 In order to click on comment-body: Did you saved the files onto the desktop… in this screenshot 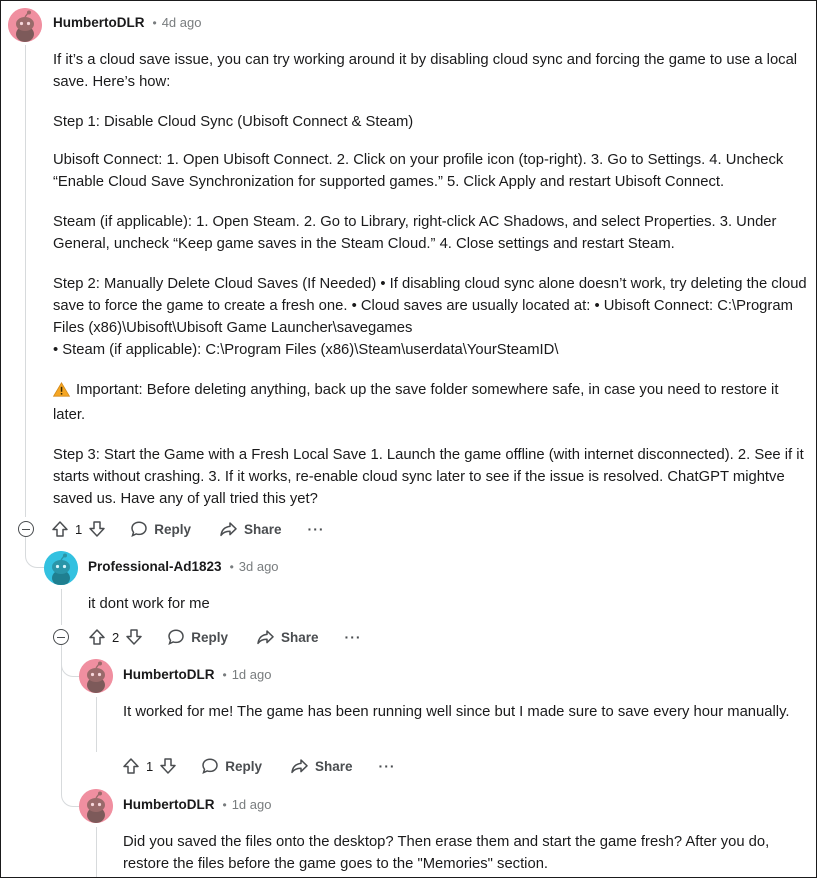, I will do `click(463, 853)`.